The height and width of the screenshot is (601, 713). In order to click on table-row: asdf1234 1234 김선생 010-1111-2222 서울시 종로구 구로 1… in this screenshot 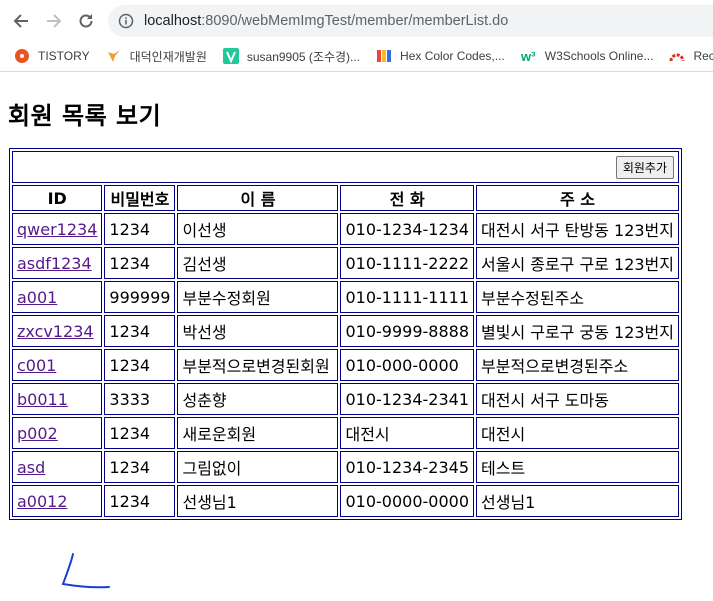, I will do `click(345, 263)`.